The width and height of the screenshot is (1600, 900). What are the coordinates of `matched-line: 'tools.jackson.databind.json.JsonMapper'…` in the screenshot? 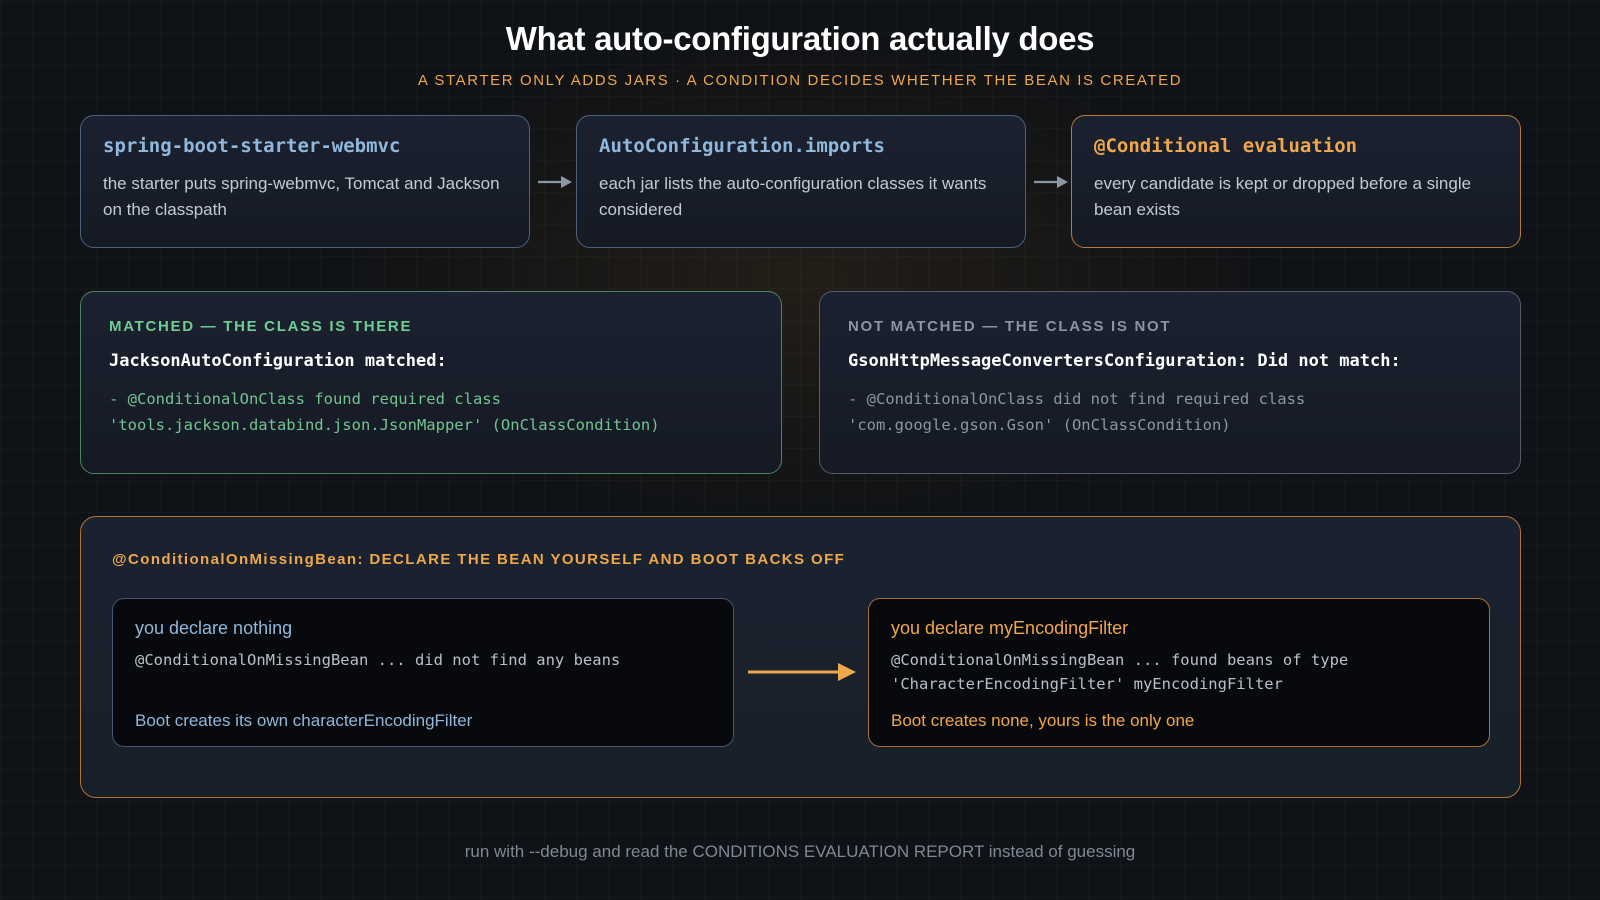 It's located at (384, 425).